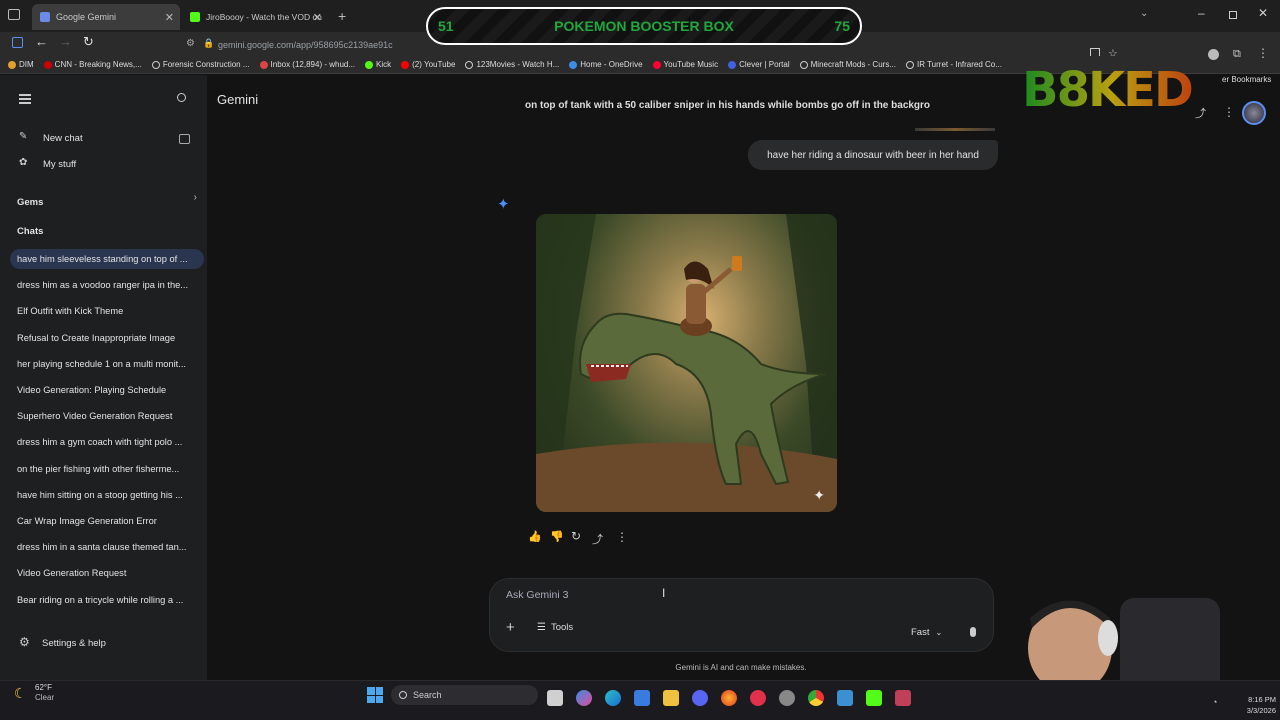  Describe the element at coordinates (845, 698) in the screenshot. I see `photos-icon` at that location.